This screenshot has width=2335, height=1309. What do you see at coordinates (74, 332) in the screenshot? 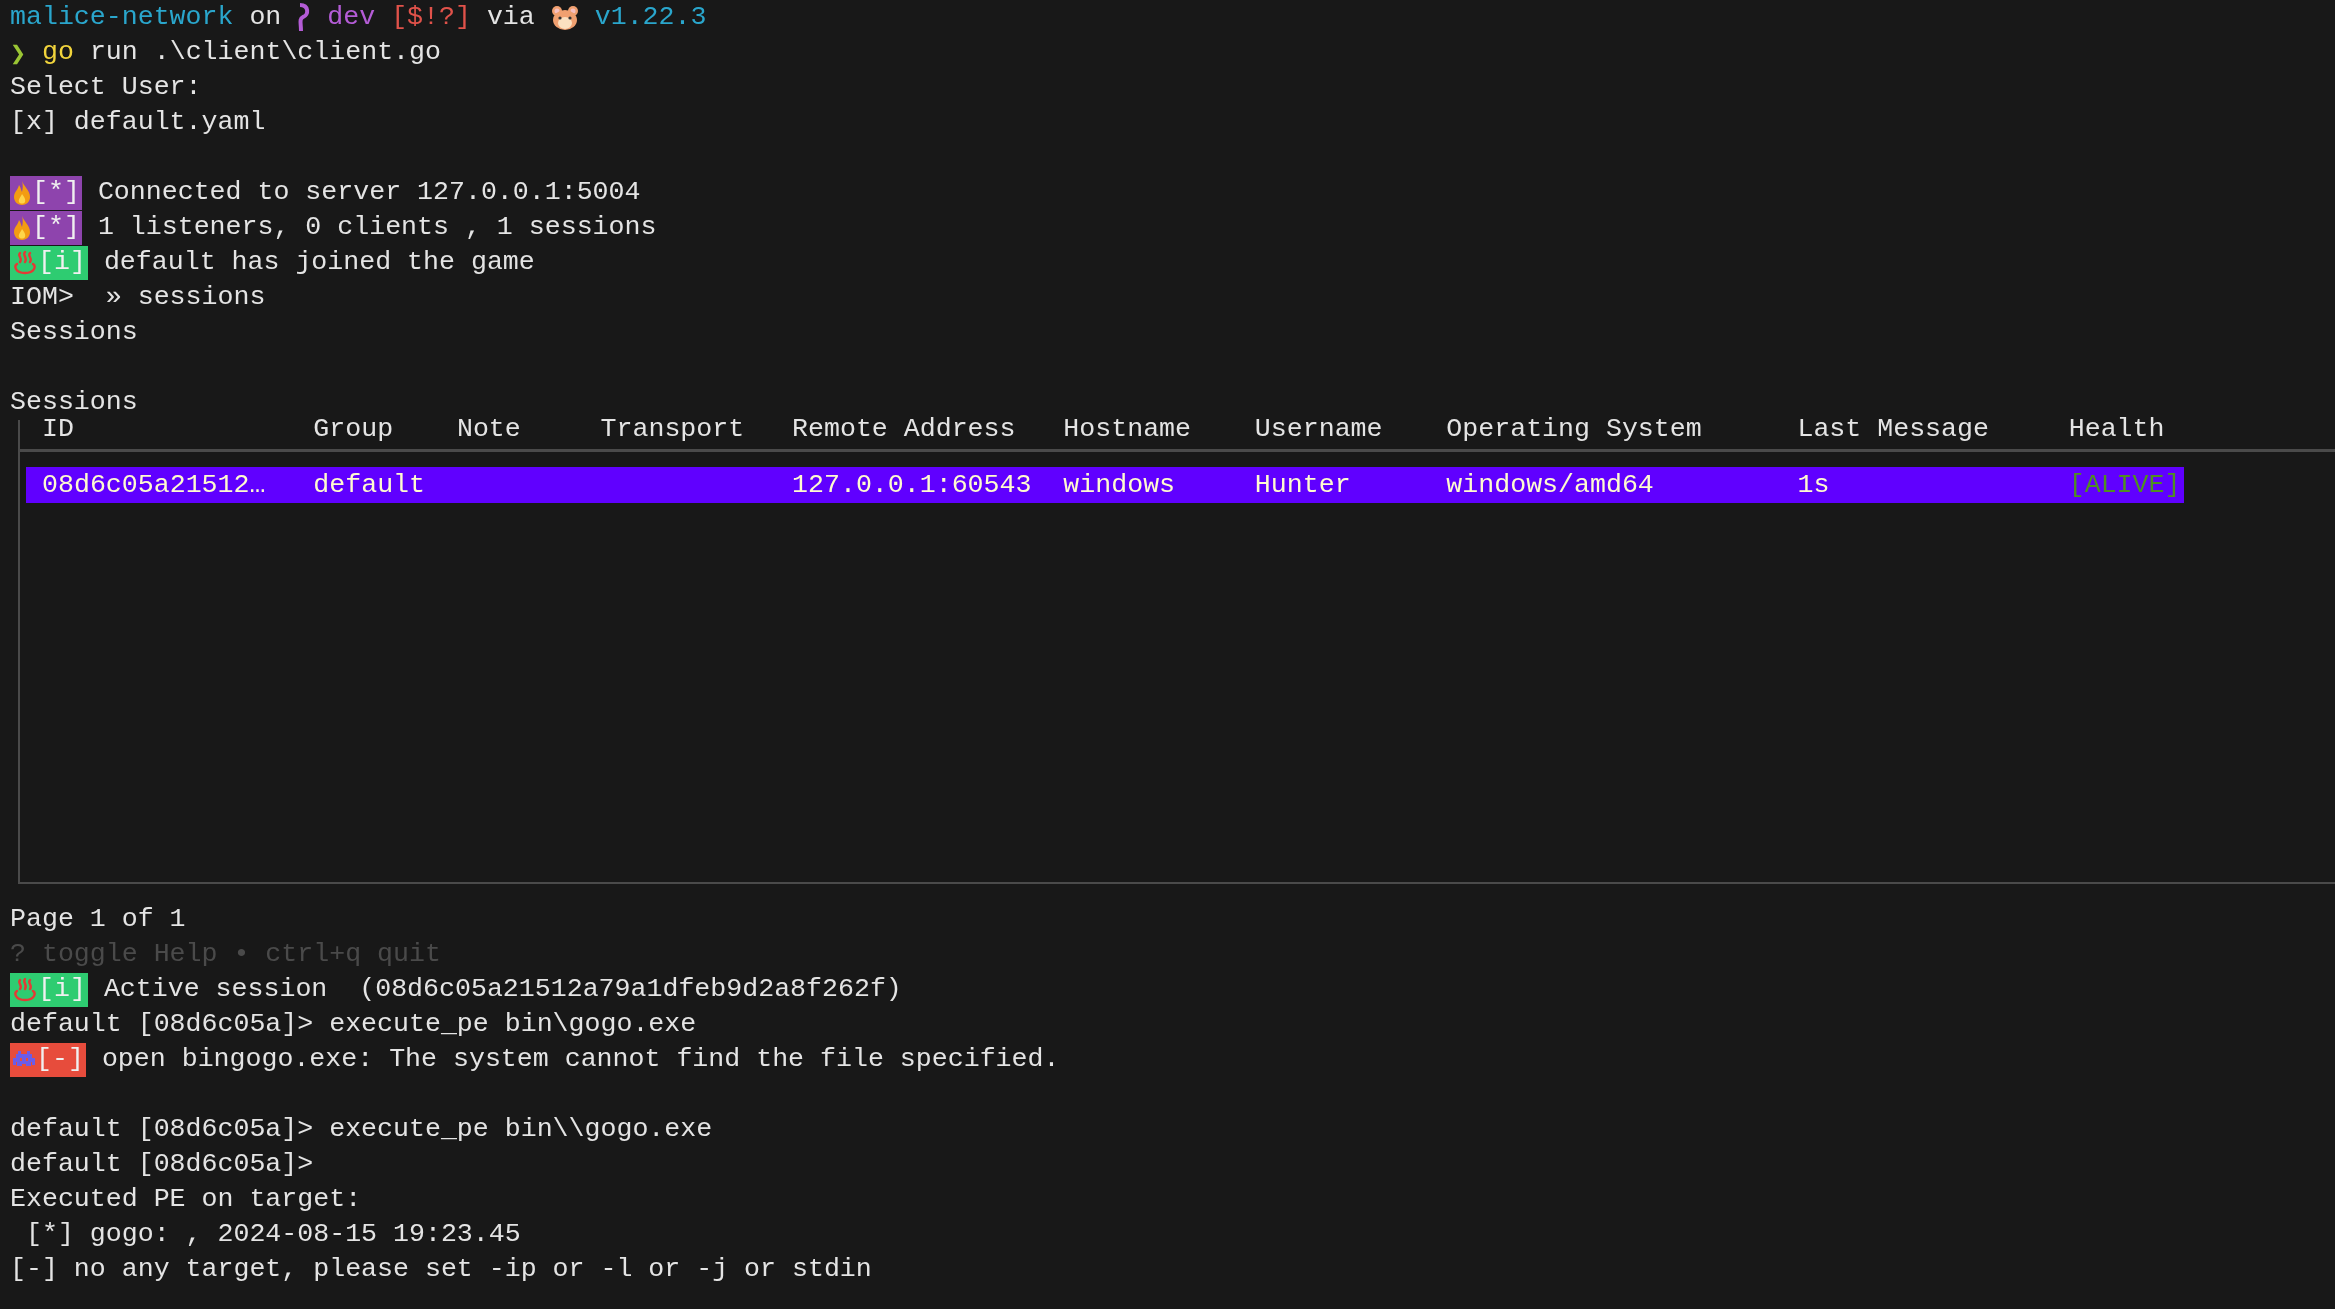
I see `output-line: Sessions` at bounding box center [74, 332].